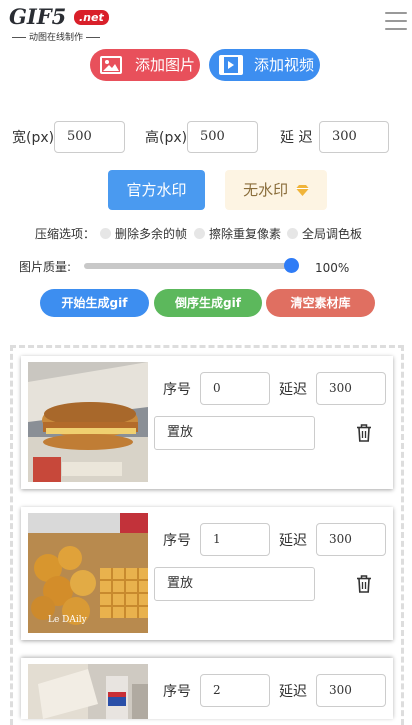  I want to click on no-watermark-button: 无水印, so click(276, 190).